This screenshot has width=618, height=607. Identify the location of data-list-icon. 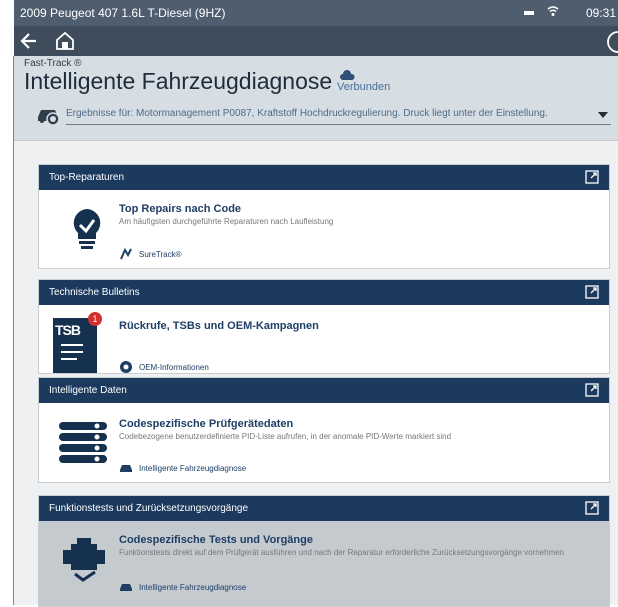
(83, 442).